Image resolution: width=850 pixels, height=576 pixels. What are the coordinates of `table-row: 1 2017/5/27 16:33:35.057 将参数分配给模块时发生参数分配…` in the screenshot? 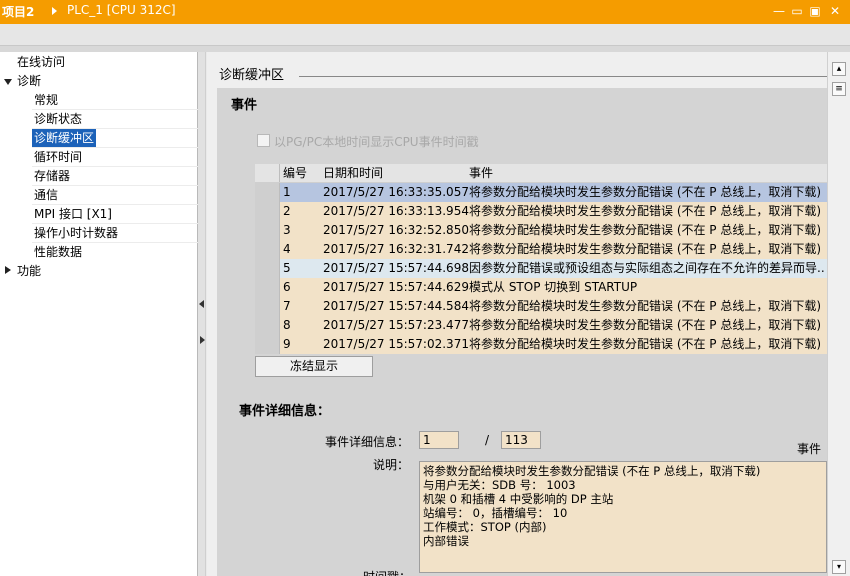 It's located at (541, 192).